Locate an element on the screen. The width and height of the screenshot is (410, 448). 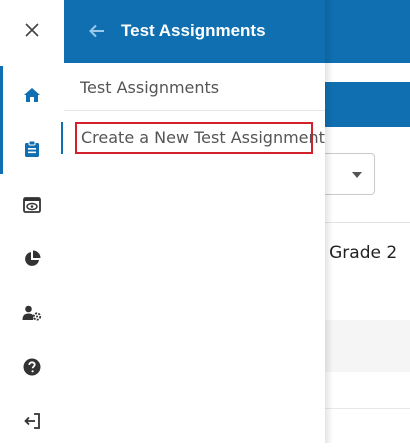
menu-item-label: Create a New Test Assignment is located at coordinates (203, 137).